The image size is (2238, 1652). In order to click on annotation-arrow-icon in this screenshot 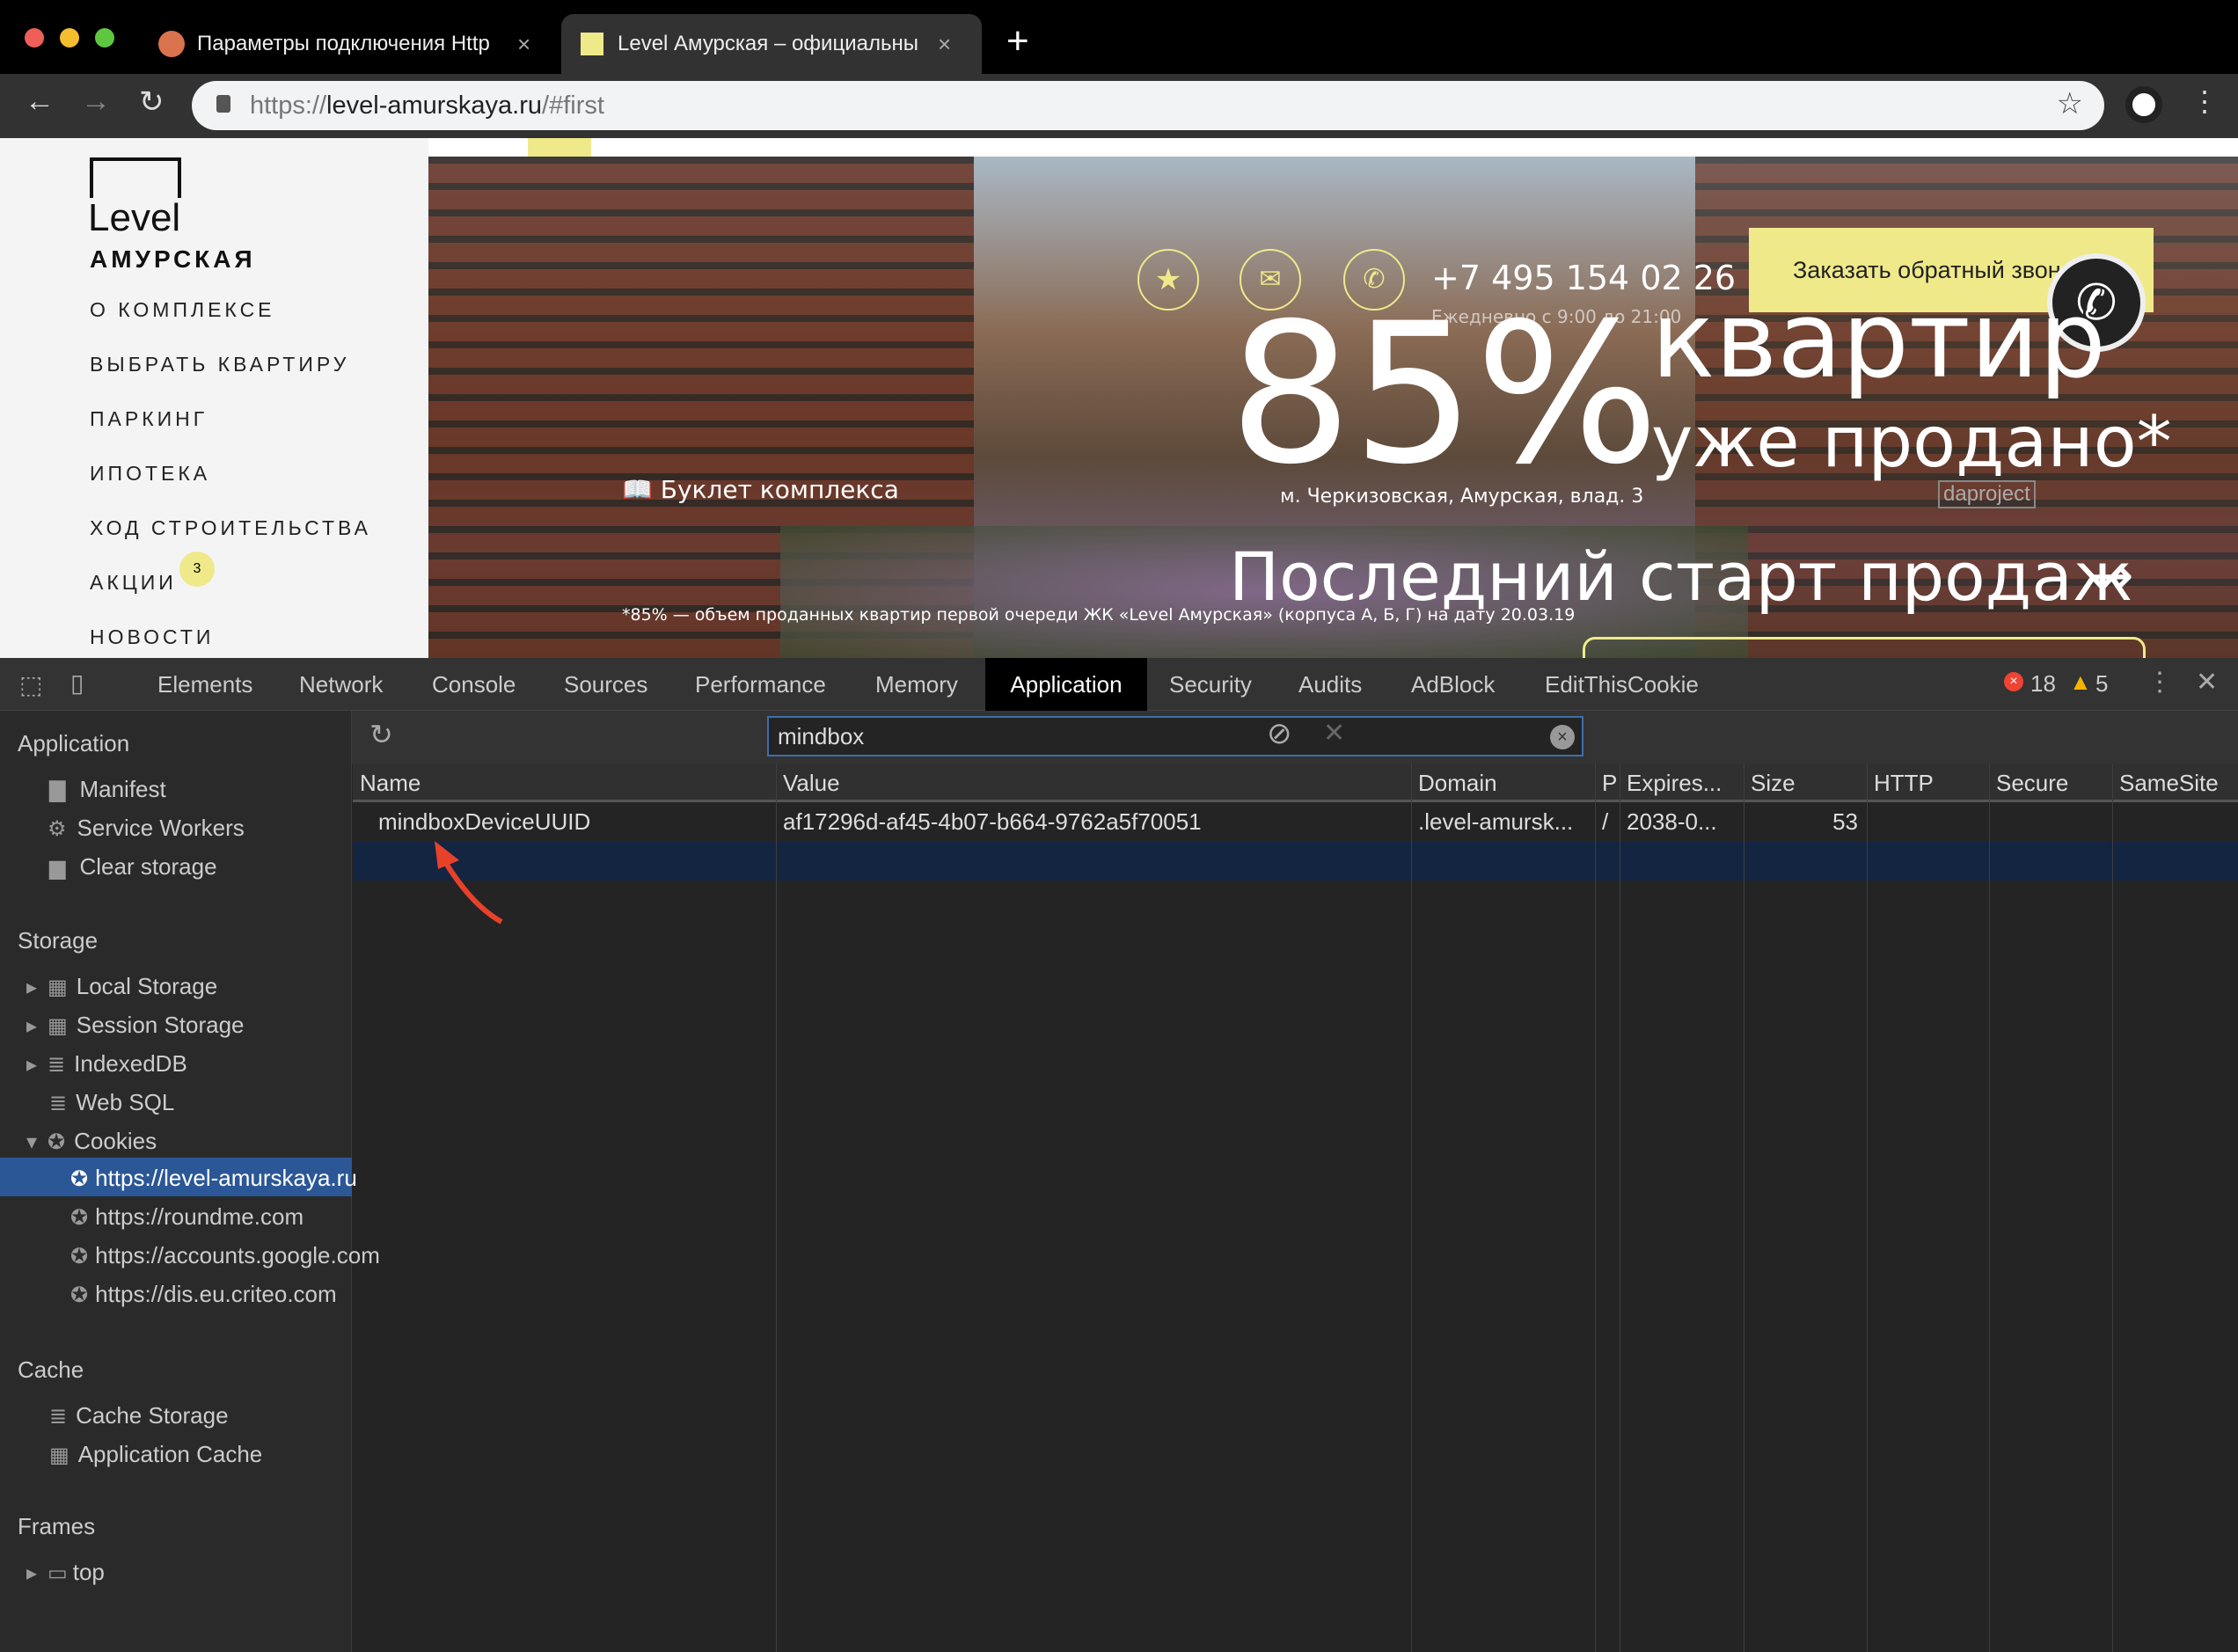, I will do `click(469, 883)`.